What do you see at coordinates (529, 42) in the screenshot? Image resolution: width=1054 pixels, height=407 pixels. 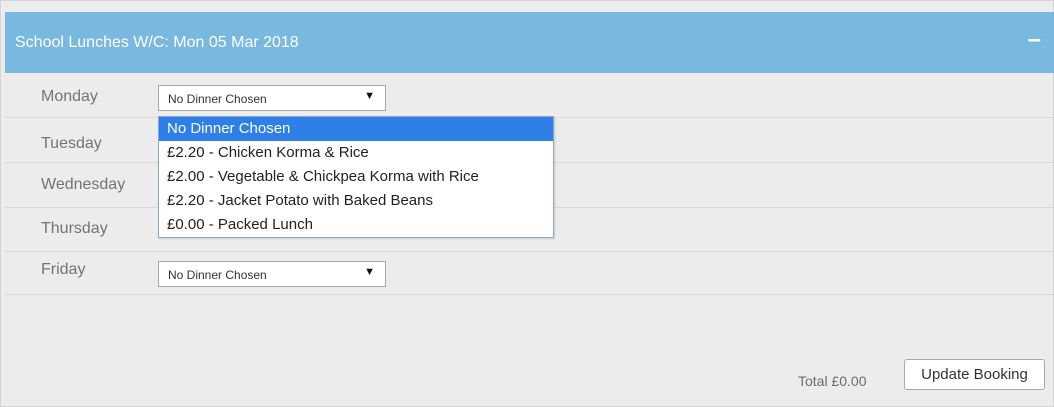 I see `panel-header: School Lunches W/C: Mon 05 Mar 2018 –` at bounding box center [529, 42].